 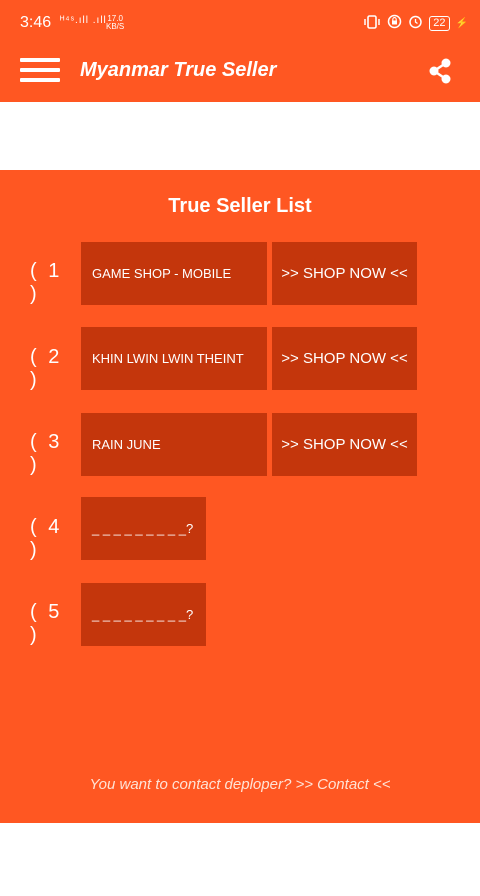 What do you see at coordinates (46, 453) in the screenshot?
I see `row-number: ( 3 )` at bounding box center [46, 453].